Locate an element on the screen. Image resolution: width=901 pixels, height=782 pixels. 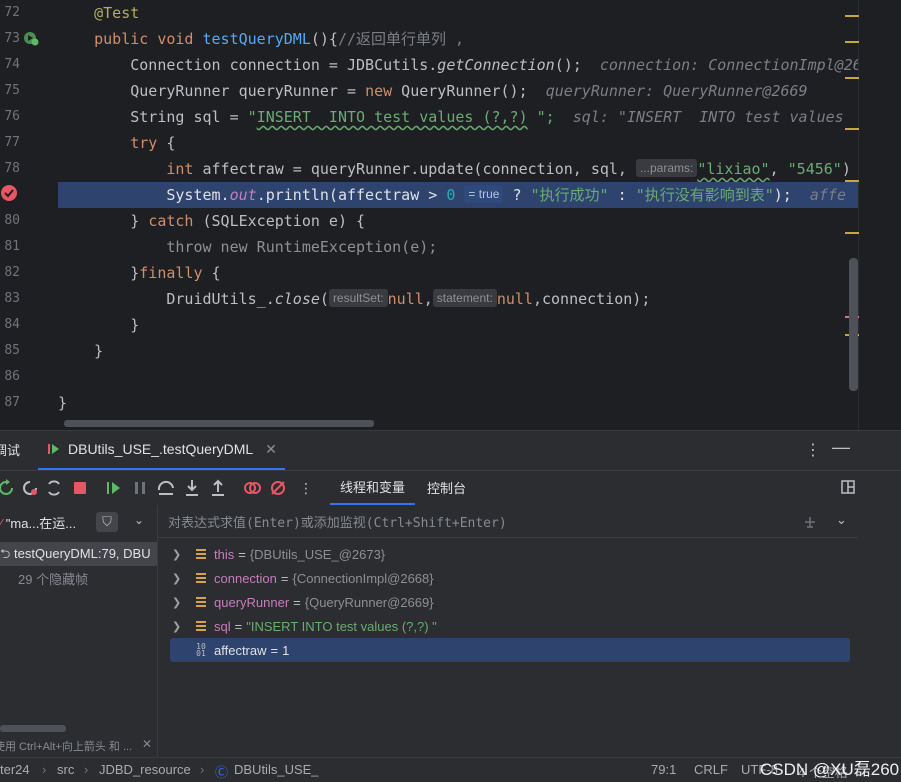
line-number: 87 is located at coordinates (12, 402).